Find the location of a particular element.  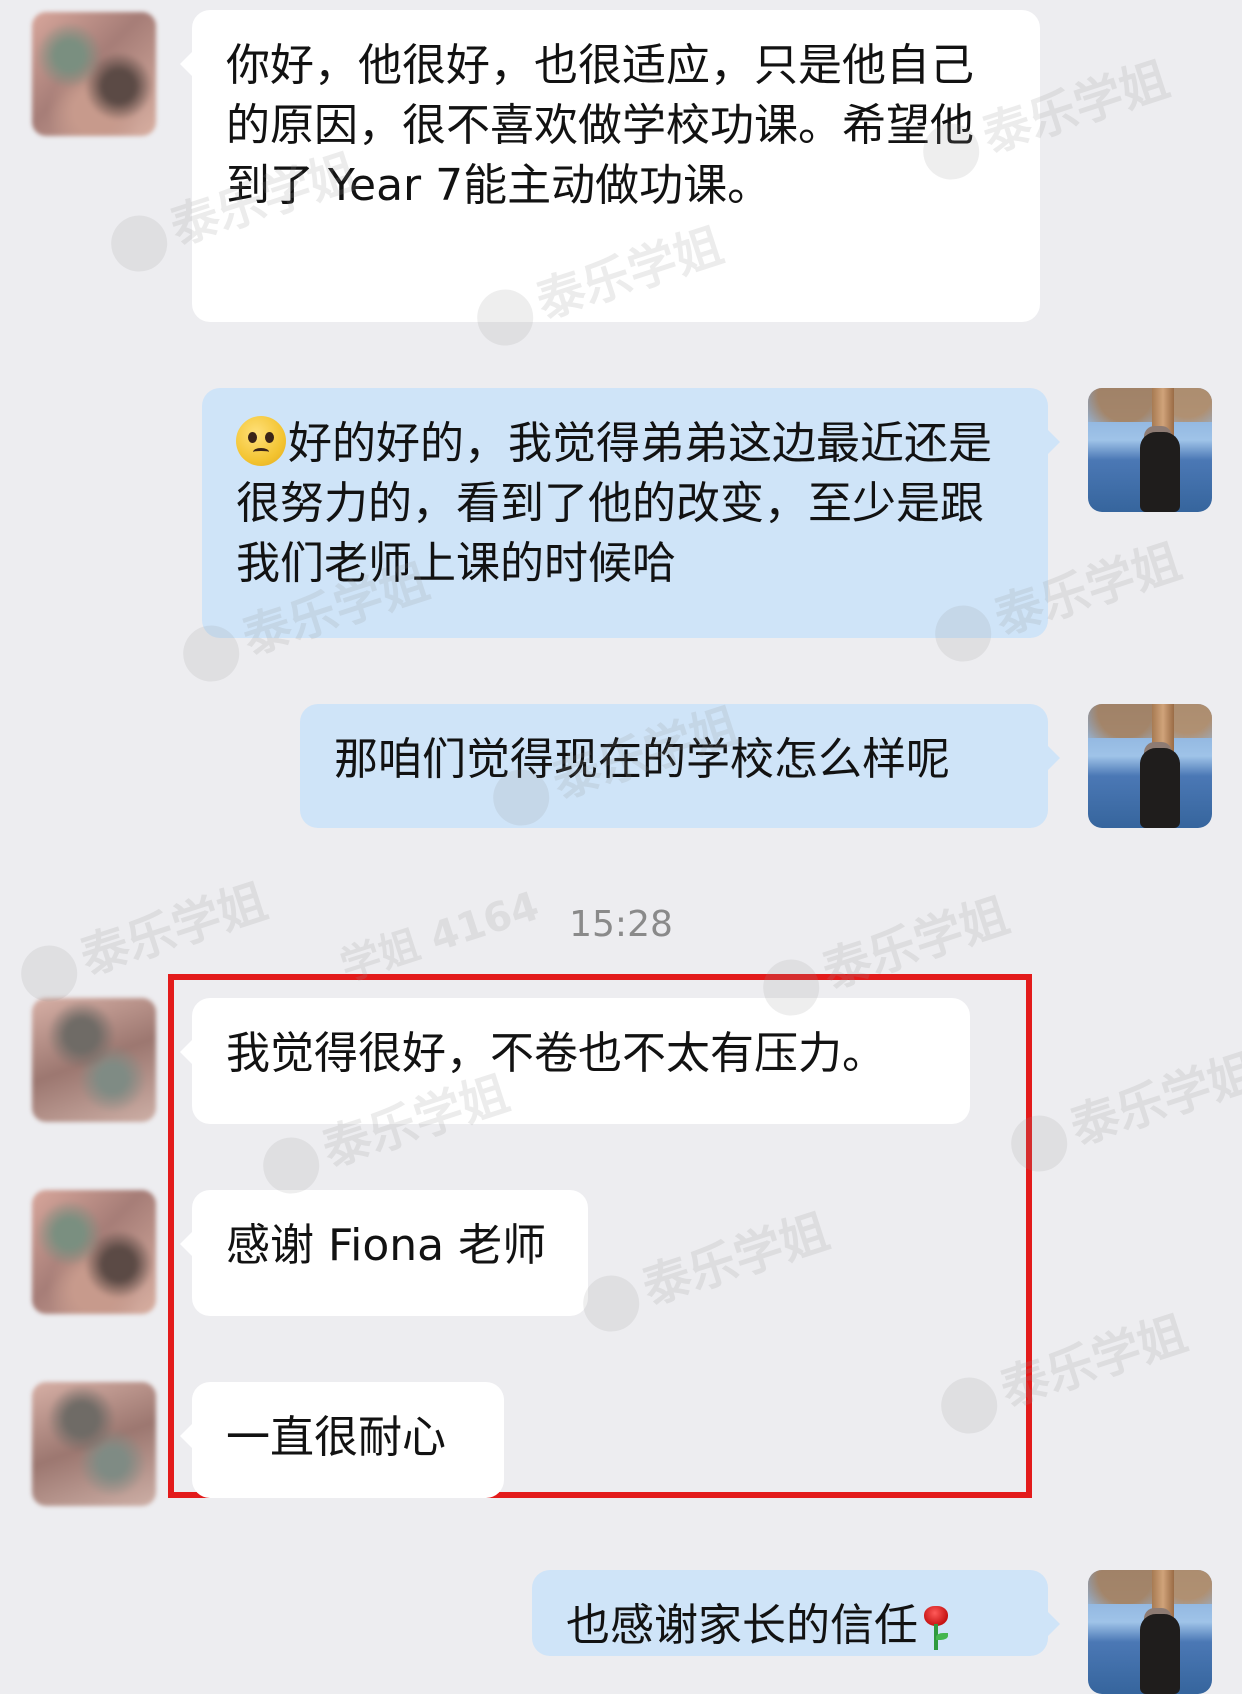

message-bubble-incoming: 我觉得很好，不卷也不太有压力。 is located at coordinates (575, 1061).